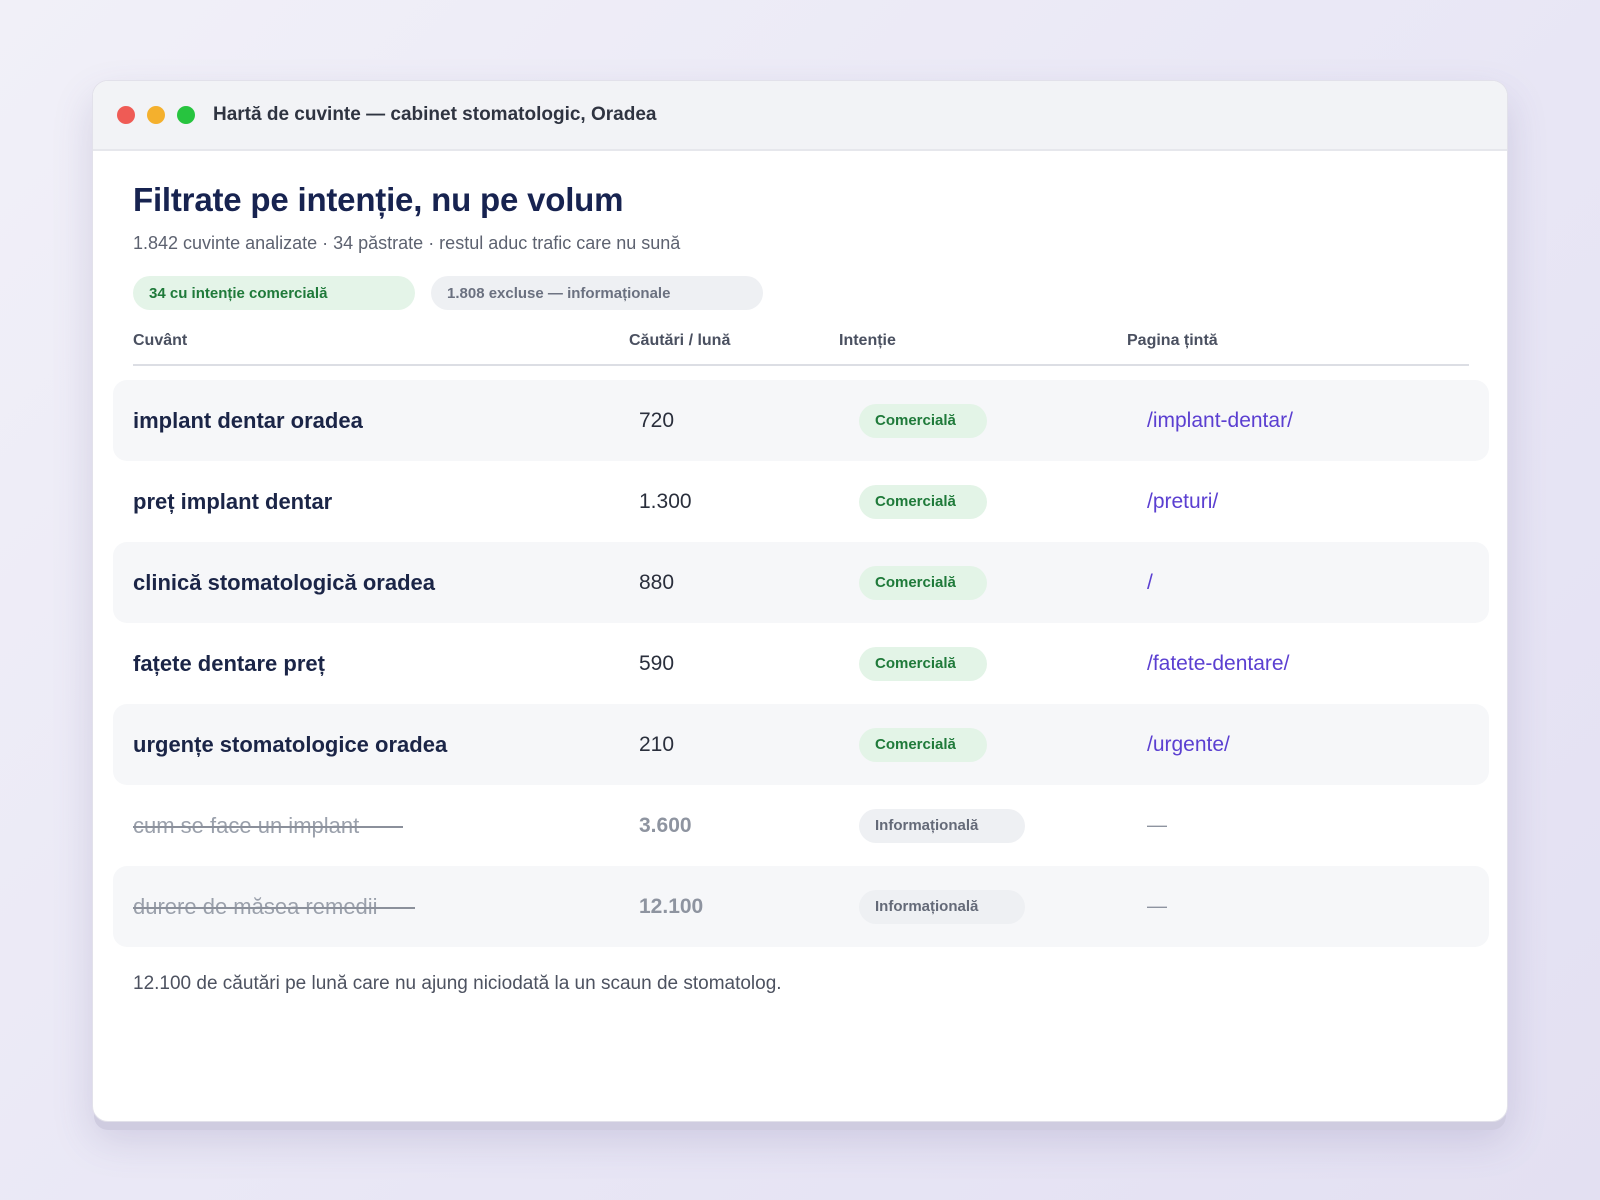 The height and width of the screenshot is (1200, 1600). Describe the element at coordinates (665, 825) in the screenshot. I see `volume-cell: 3.600` at that location.